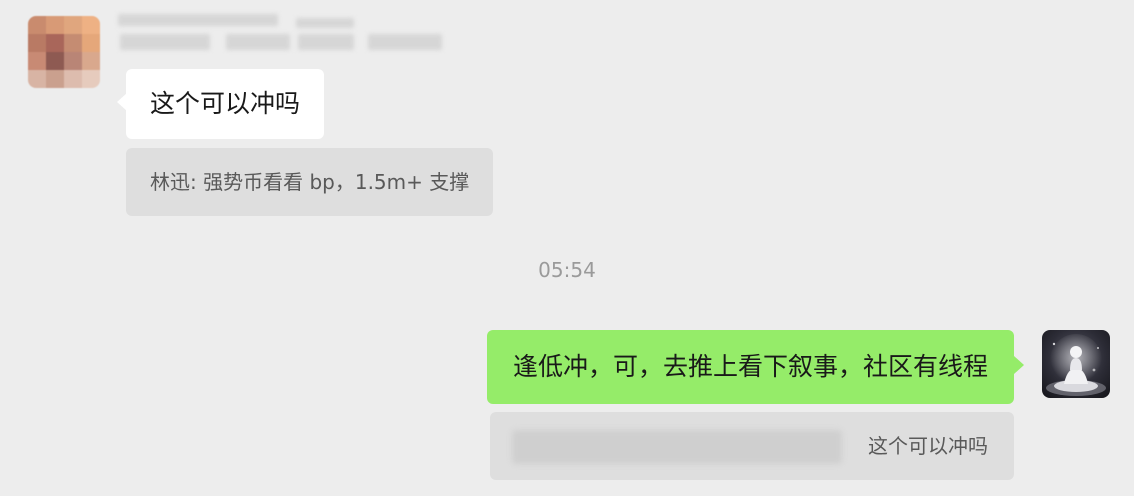 The height and width of the screenshot is (496, 1134). I want to click on outgoing-quote-text: 这个可以冲吗, so click(928, 446).